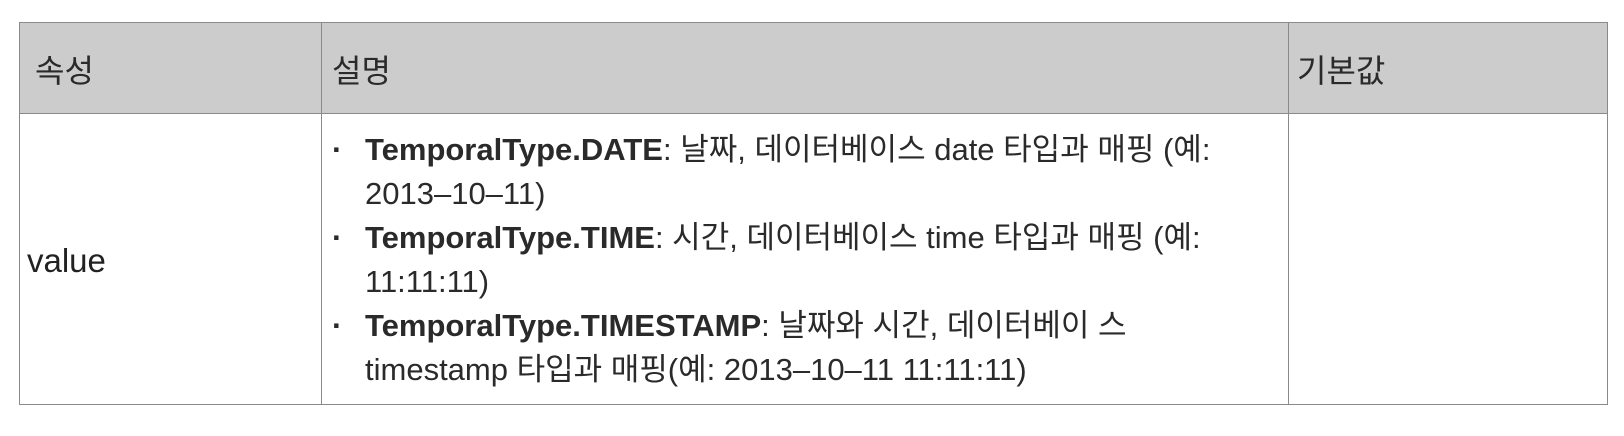 The width and height of the screenshot is (1624, 436). What do you see at coordinates (514, 149) in the screenshot?
I see `item-term: TemporalType.DATE` at bounding box center [514, 149].